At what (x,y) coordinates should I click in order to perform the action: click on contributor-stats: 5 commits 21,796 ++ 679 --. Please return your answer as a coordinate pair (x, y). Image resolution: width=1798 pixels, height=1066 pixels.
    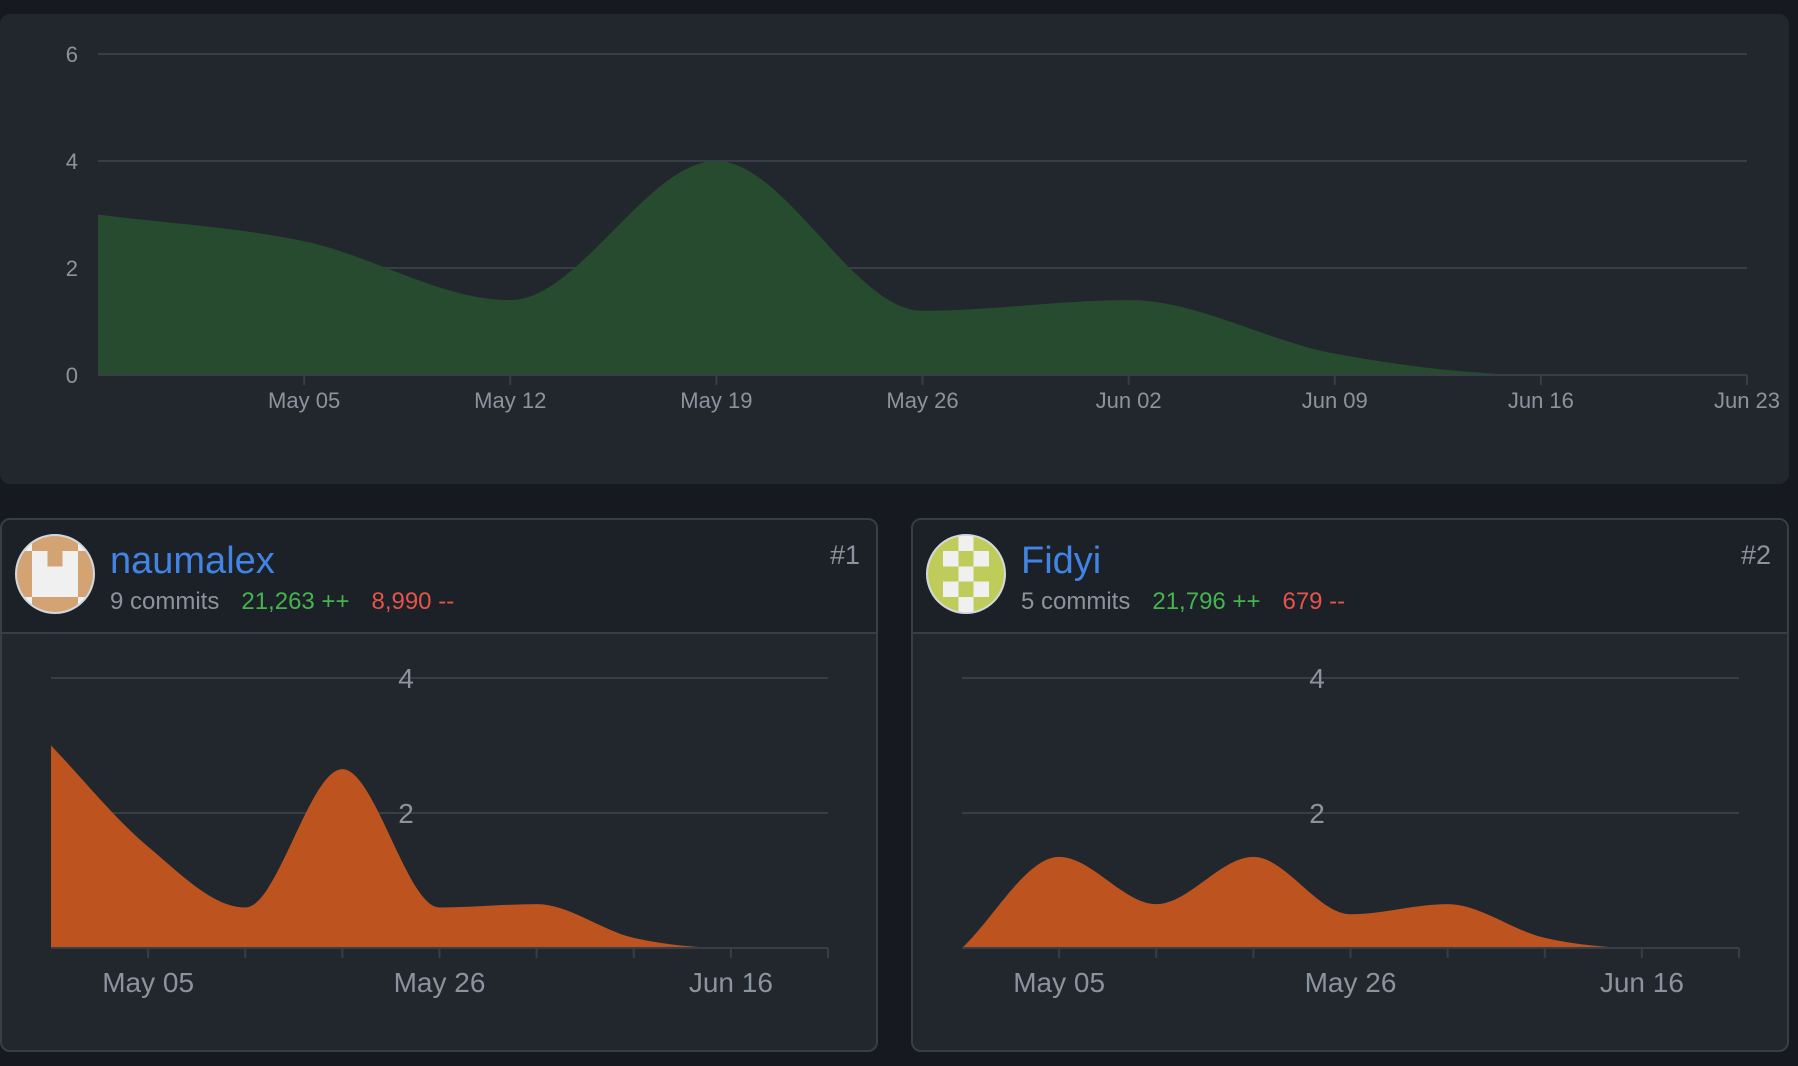
    Looking at the image, I should click on (1194, 602).